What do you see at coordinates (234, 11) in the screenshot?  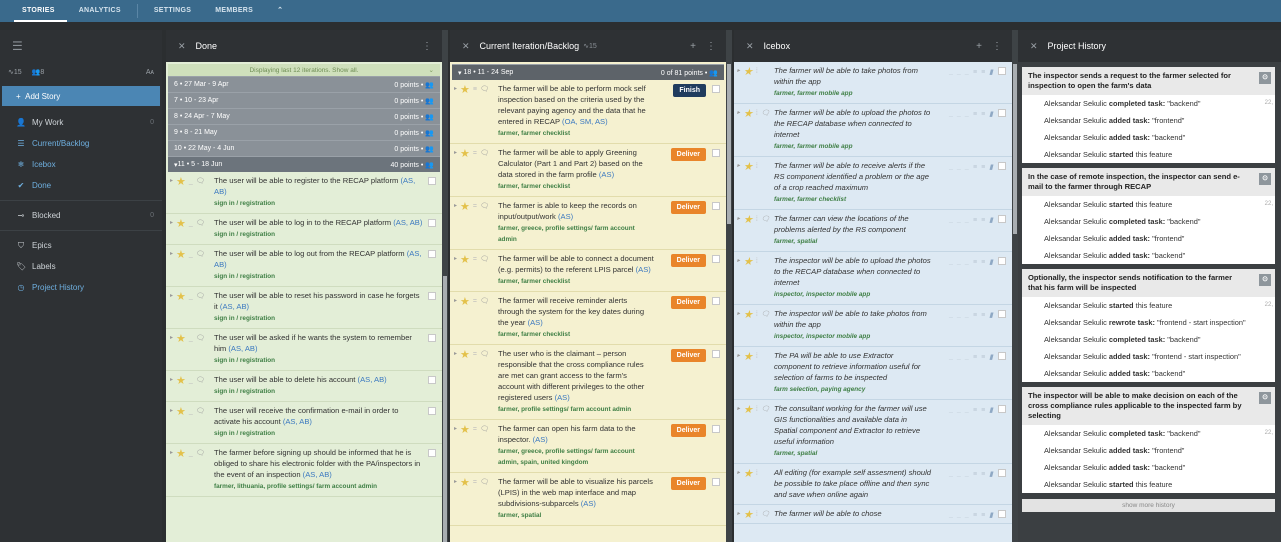 I see `tab-members: MEMBERS` at bounding box center [234, 11].